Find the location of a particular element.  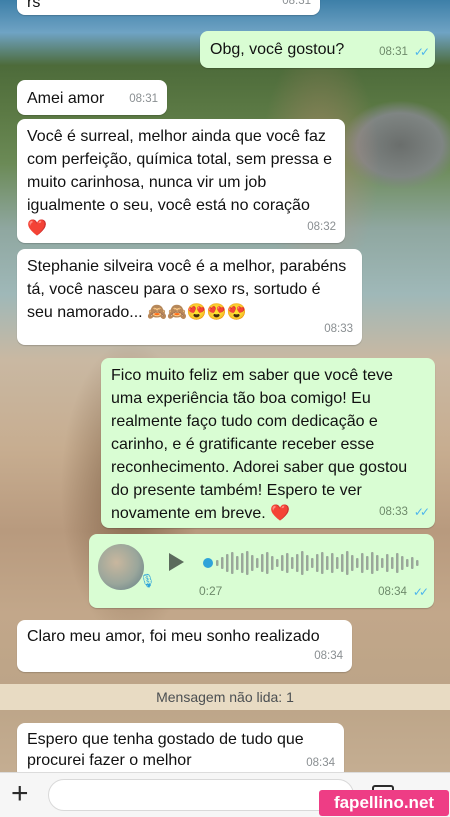

message-text: Obg, você gostou? is located at coordinates (277, 49).